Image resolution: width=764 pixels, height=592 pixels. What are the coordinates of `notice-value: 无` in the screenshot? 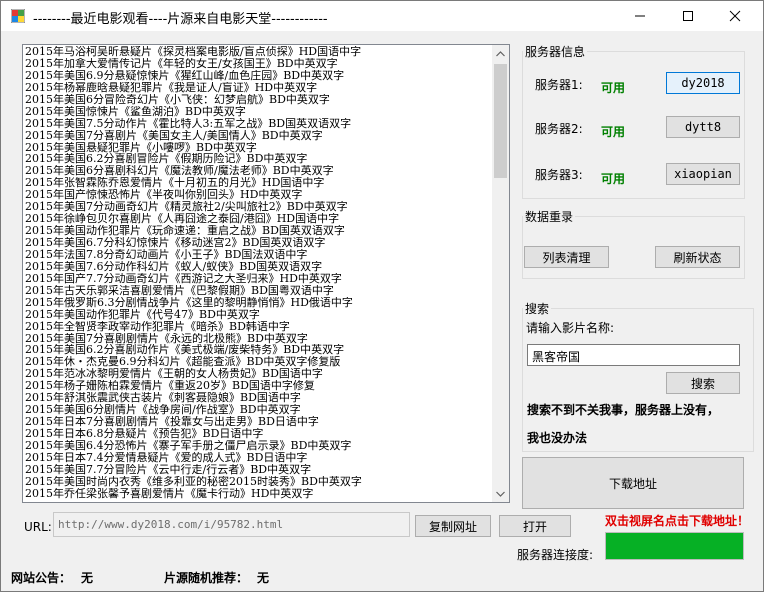 It's located at (87, 578).